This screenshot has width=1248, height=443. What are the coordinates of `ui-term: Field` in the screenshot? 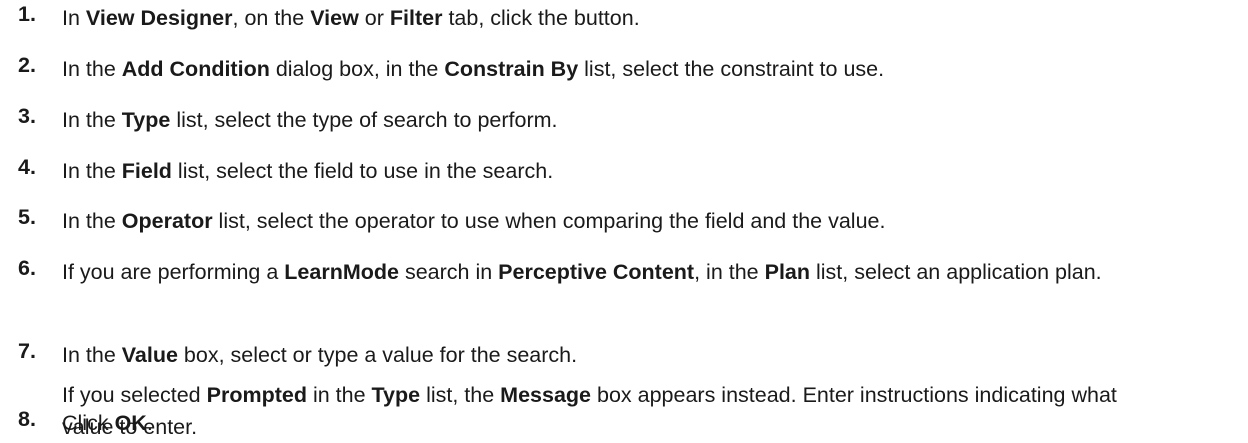 It's located at (146, 171).